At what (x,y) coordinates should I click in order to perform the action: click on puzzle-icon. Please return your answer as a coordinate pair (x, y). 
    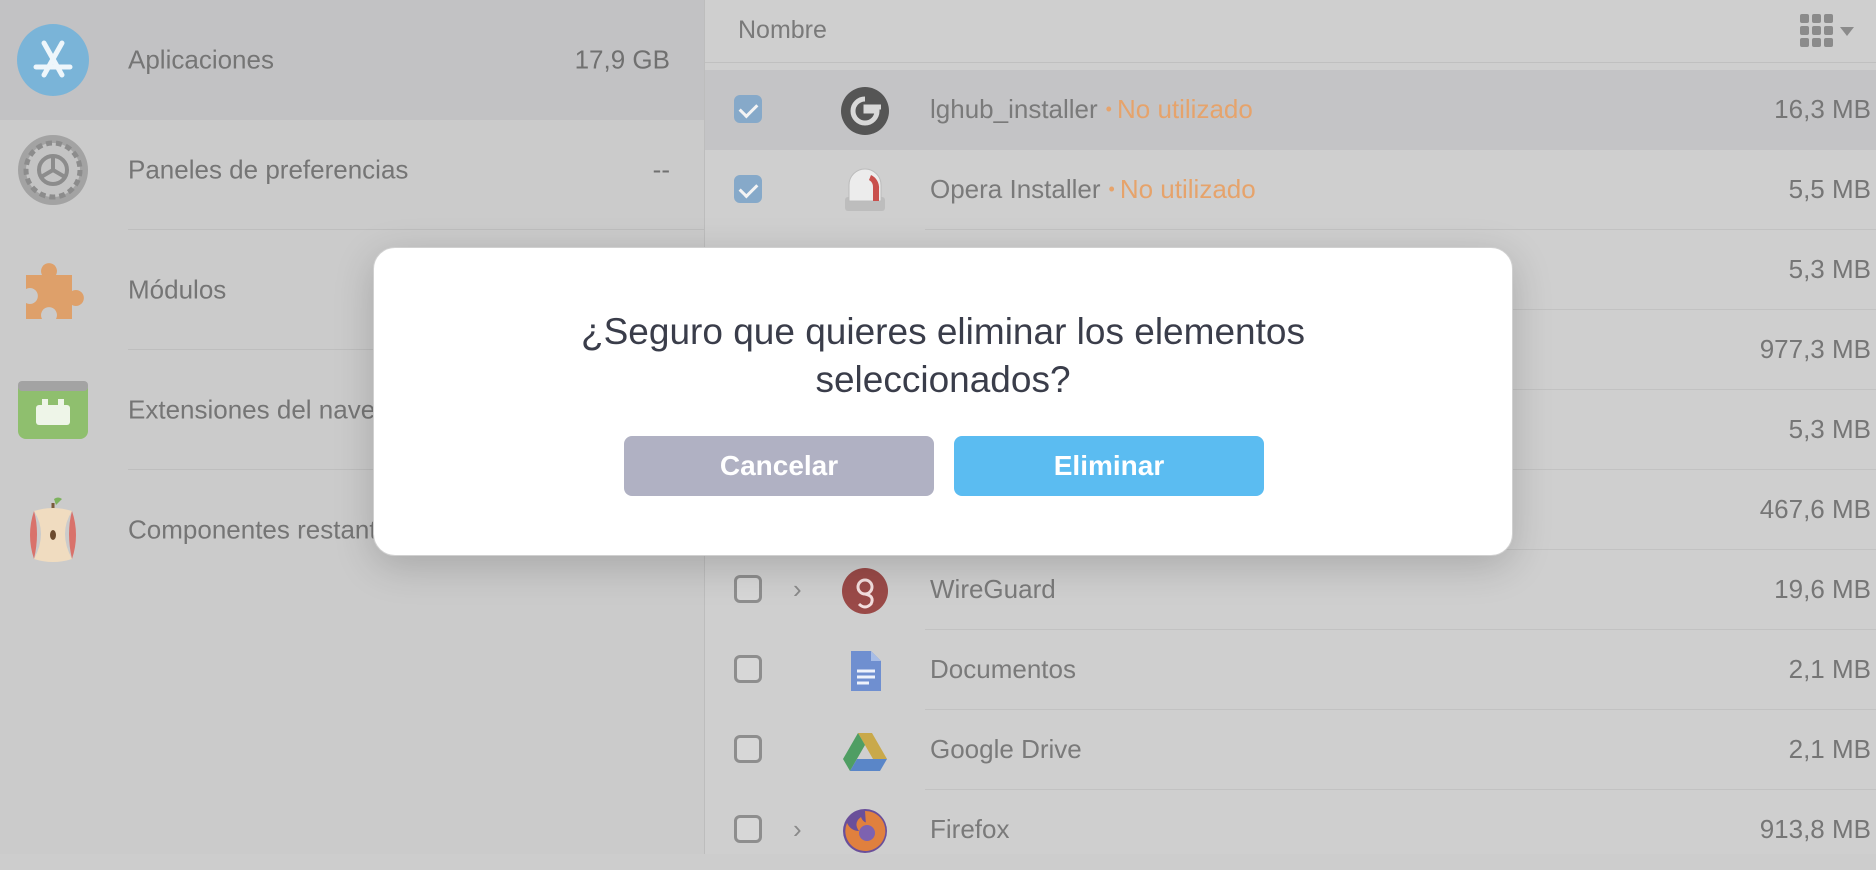
    Looking at the image, I should click on (55, 291).